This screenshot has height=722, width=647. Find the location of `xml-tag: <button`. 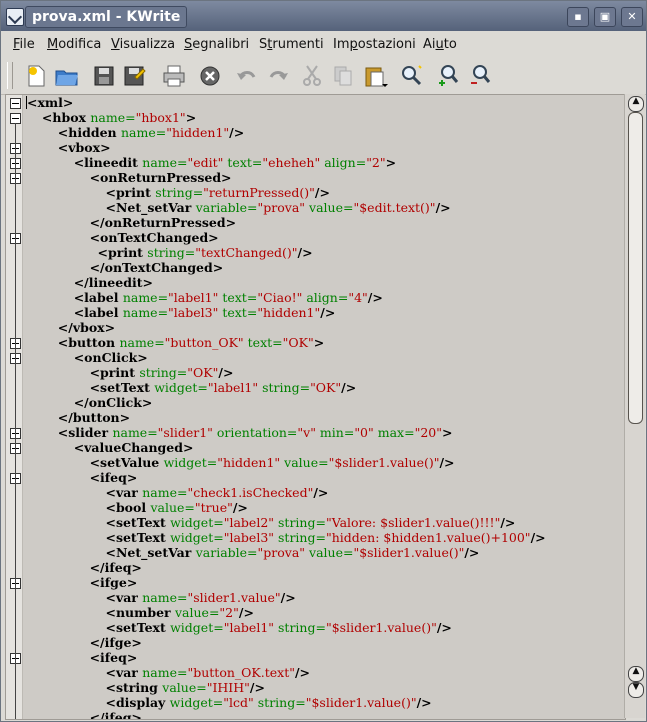

xml-tag: <button is located at coordinates (88, 342).